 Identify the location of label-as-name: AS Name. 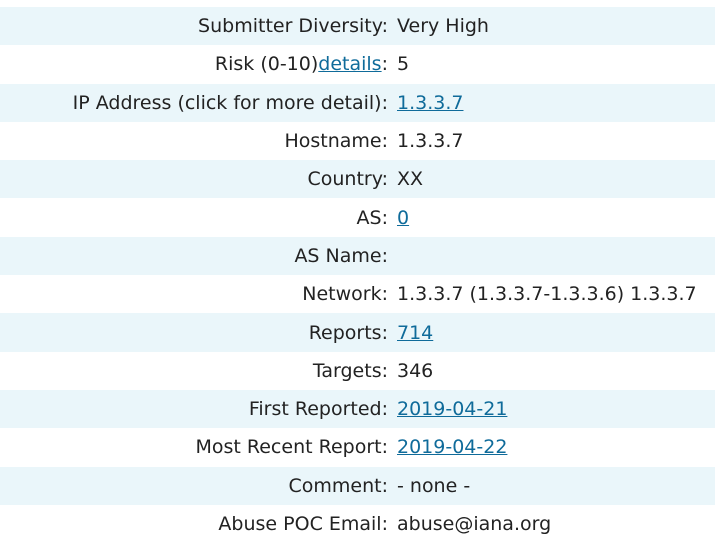
(338, 255).